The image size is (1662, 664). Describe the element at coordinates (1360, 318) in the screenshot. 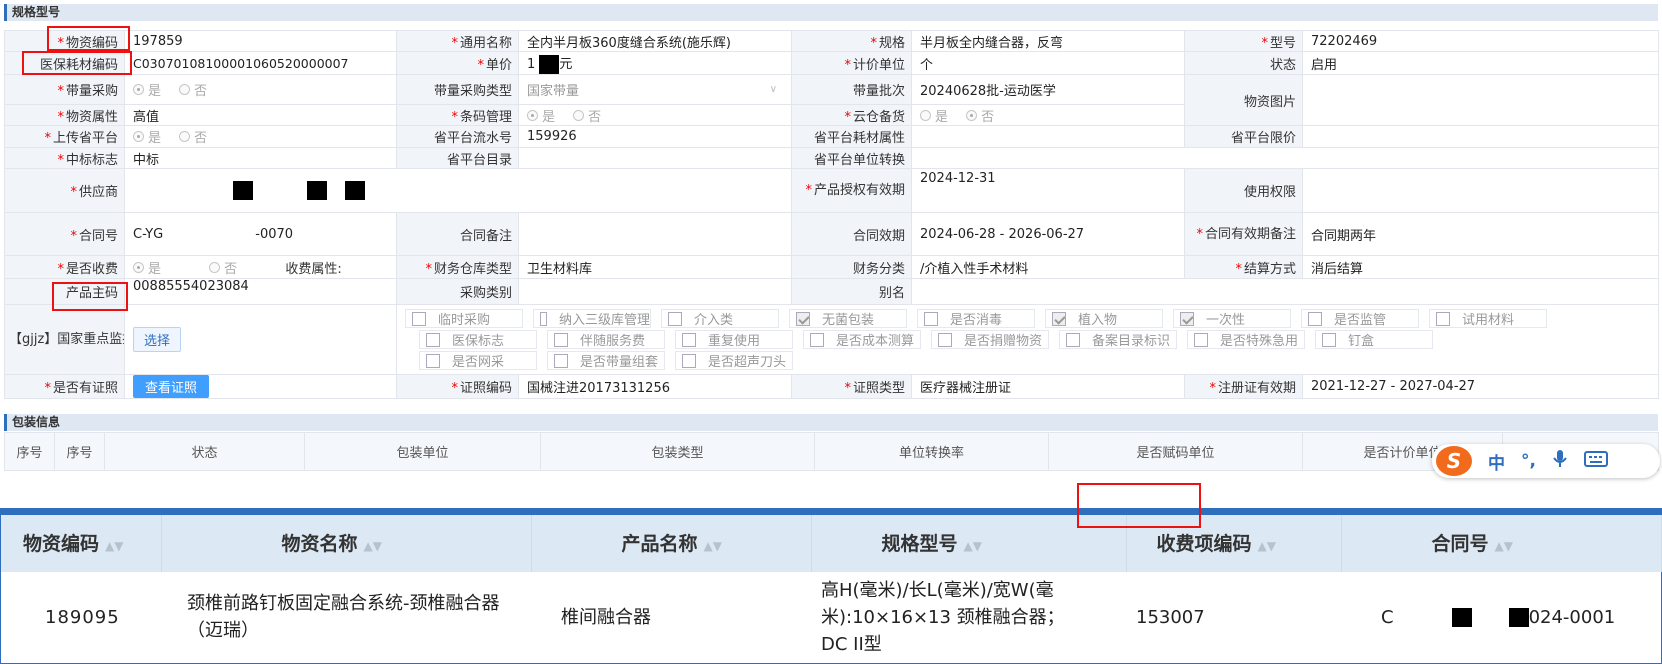

I see `flag-checkbox: 是否监管` at that location.